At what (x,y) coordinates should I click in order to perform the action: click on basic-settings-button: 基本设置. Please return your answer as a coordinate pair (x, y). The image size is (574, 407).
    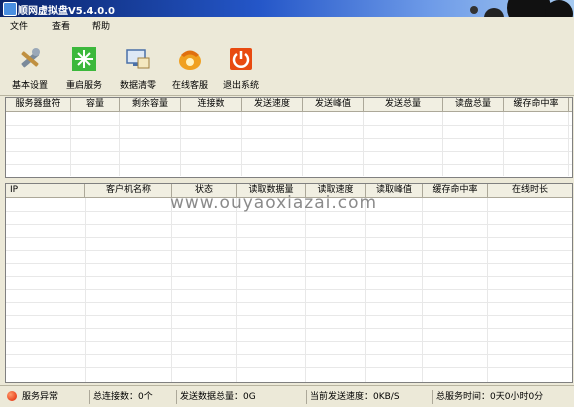
    Looking at the image, I should click on (30, 70).